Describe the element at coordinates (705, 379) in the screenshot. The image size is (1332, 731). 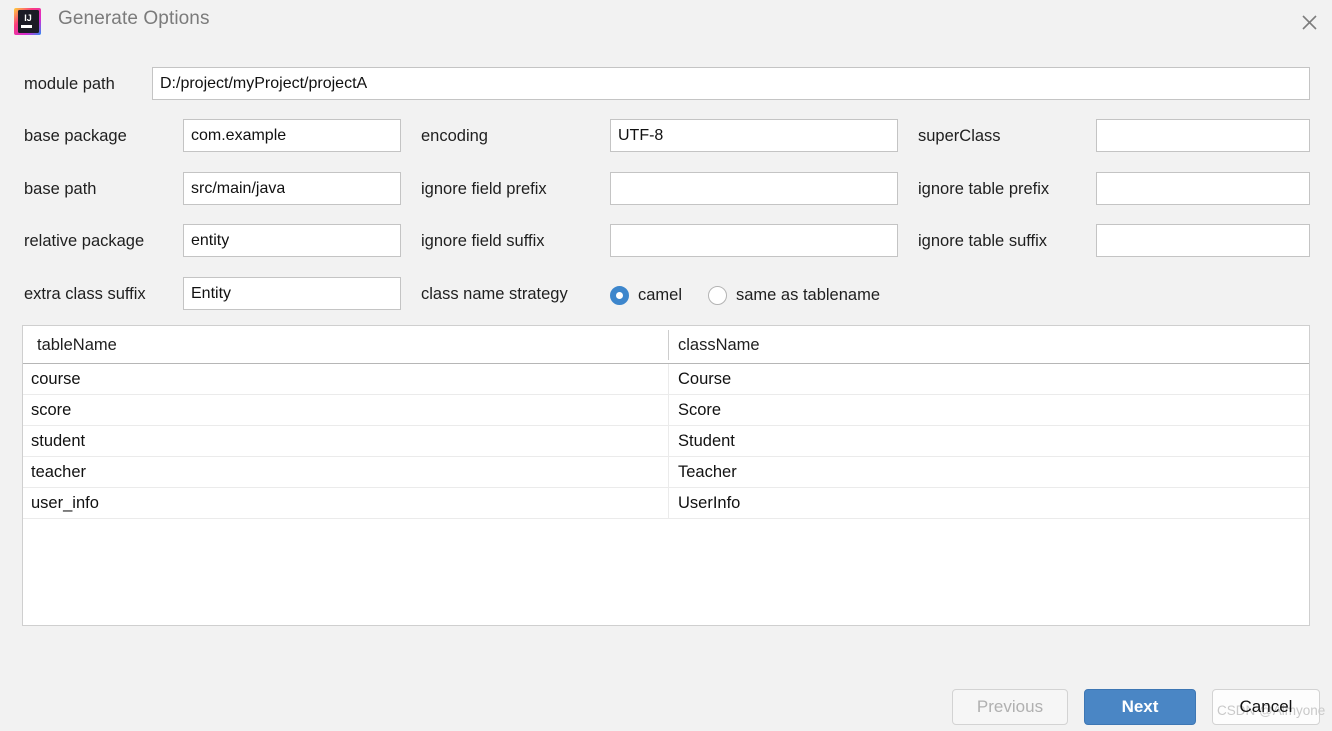
I see `cell-classname: Course` at that location.